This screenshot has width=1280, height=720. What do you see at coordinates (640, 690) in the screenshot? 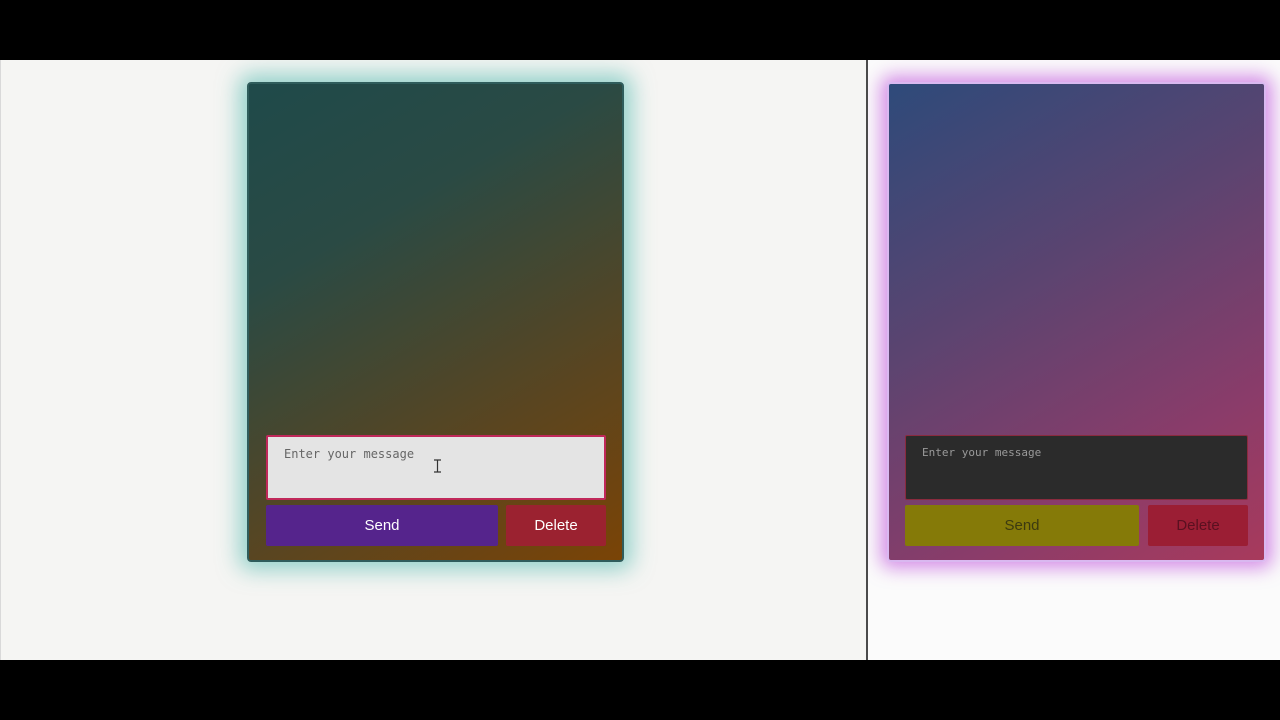
I see `letterbox-bottom` at bounding box center [640, 690].